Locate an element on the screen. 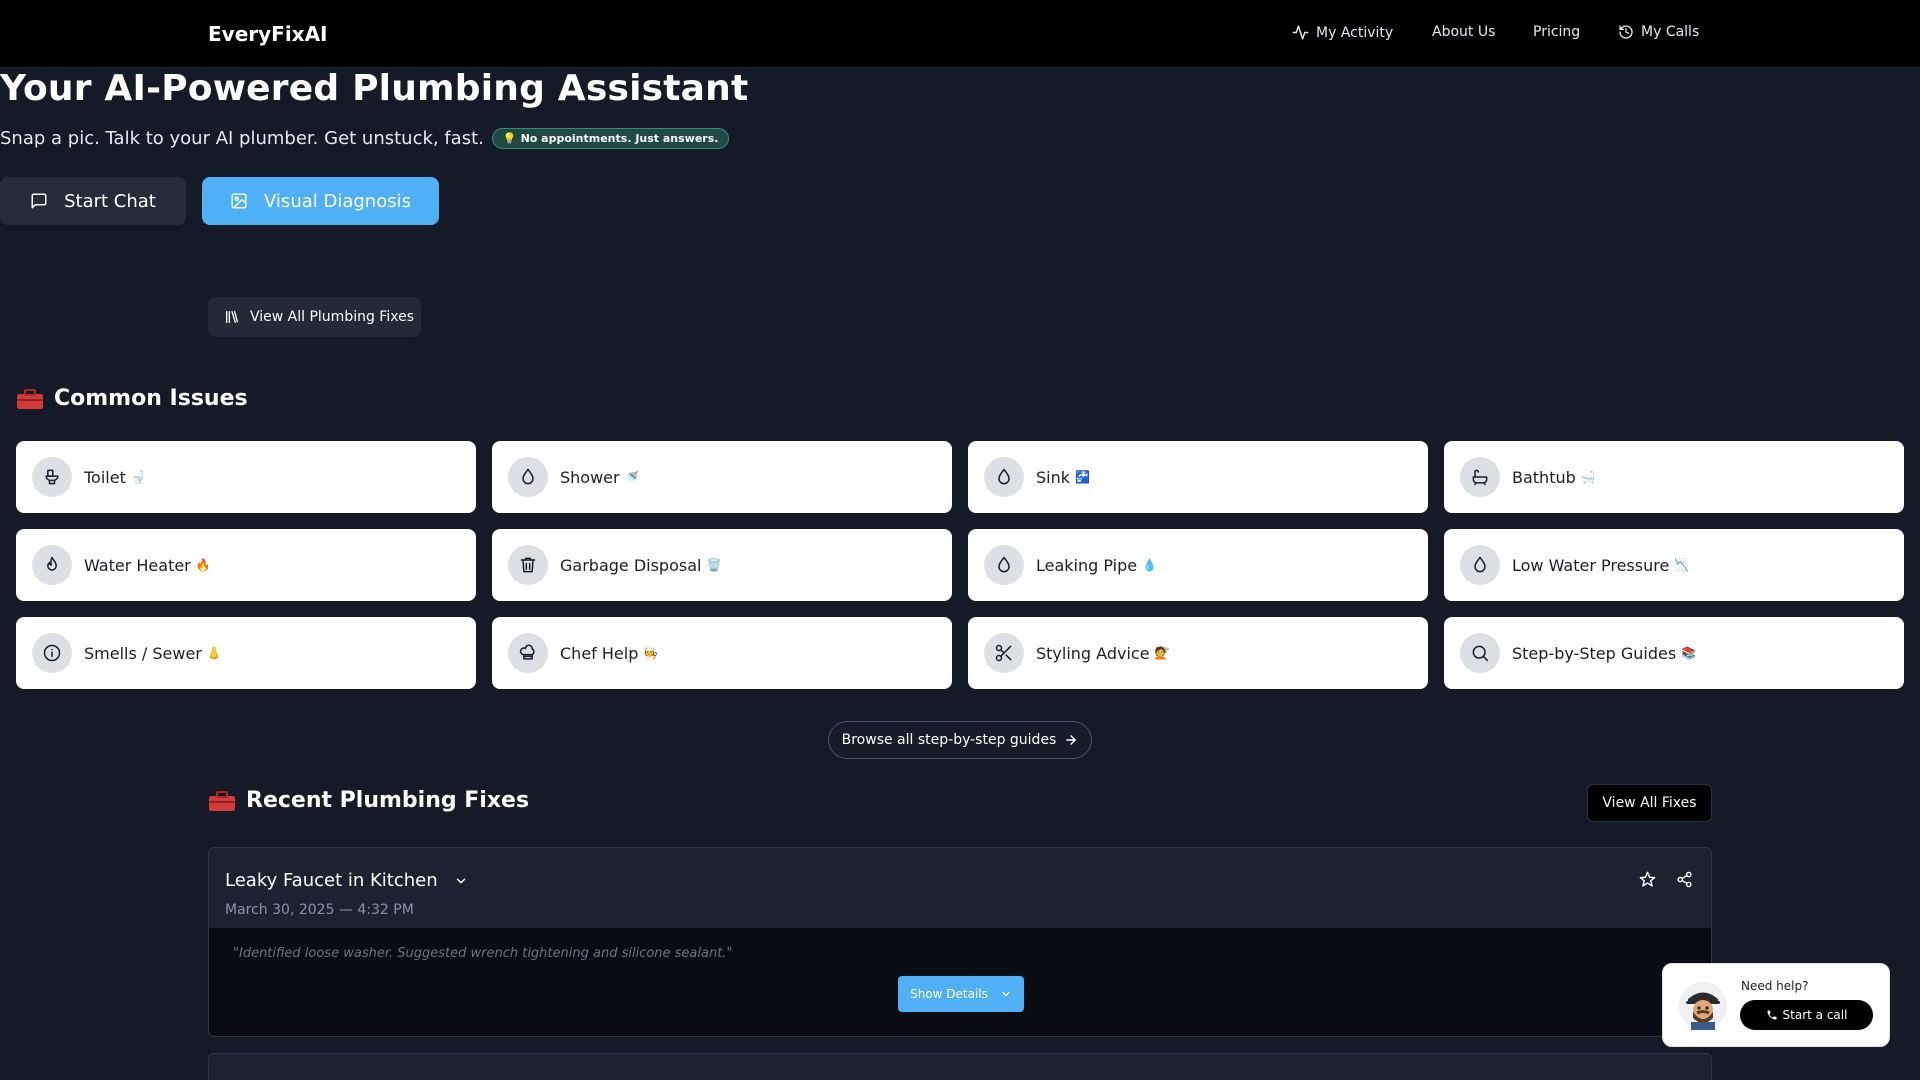  nav-my-calls: My Calls is located at coordinates (1658, 32).